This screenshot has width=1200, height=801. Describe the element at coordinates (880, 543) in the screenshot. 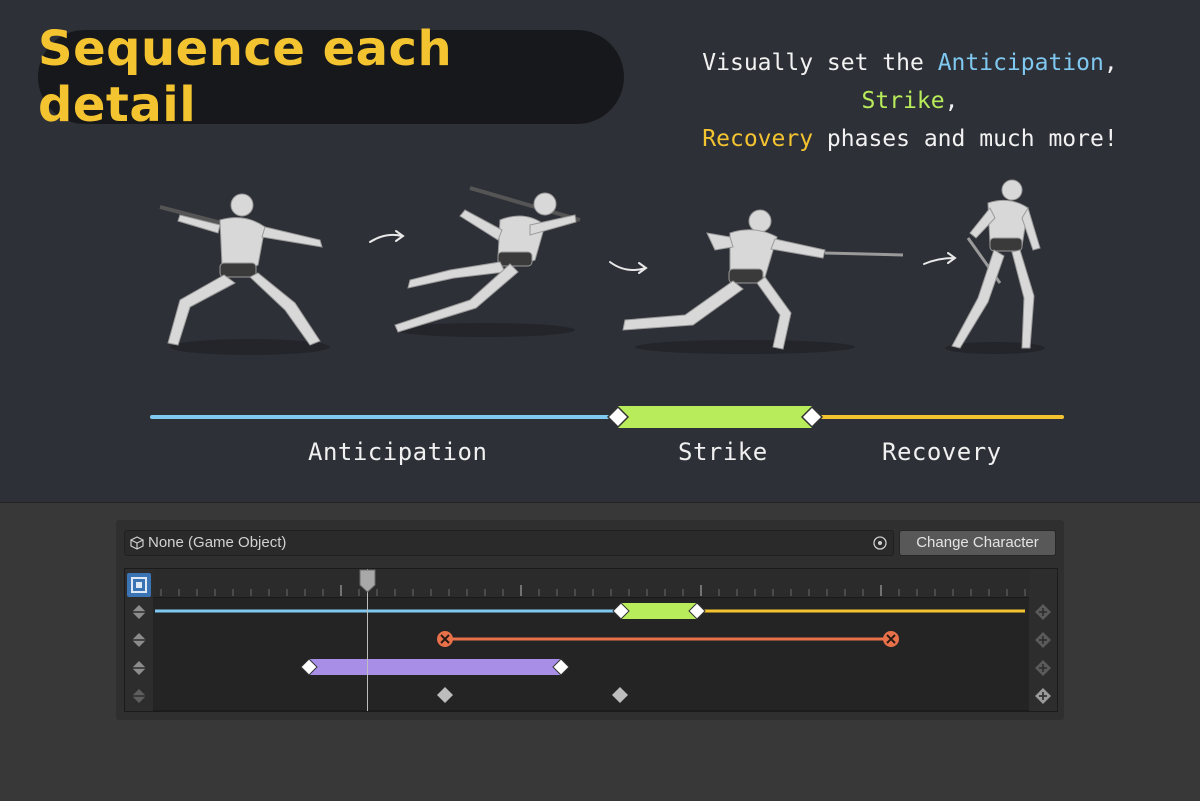

I see `object-picker-icon` at that location.